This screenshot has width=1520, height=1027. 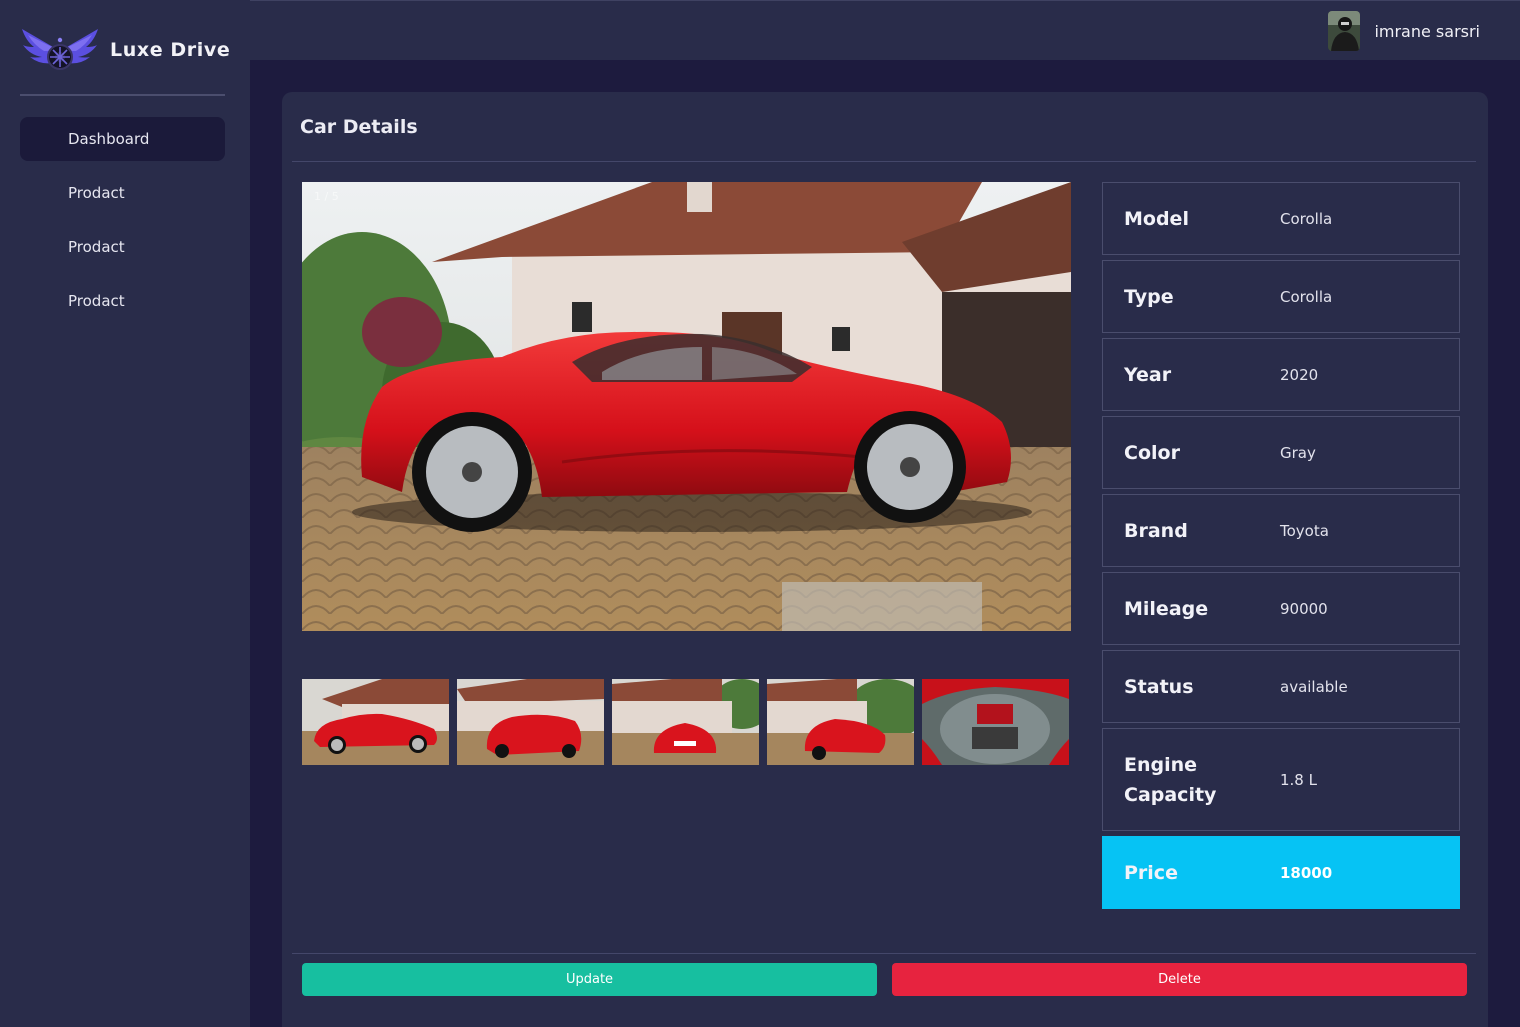 I want to click on delete-button: Delete, so click(x=1179, y=979).